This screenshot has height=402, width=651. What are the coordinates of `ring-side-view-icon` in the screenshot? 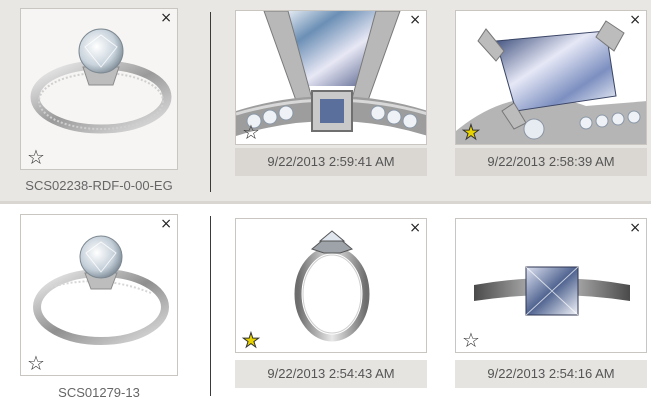 It's located at (332, 286).